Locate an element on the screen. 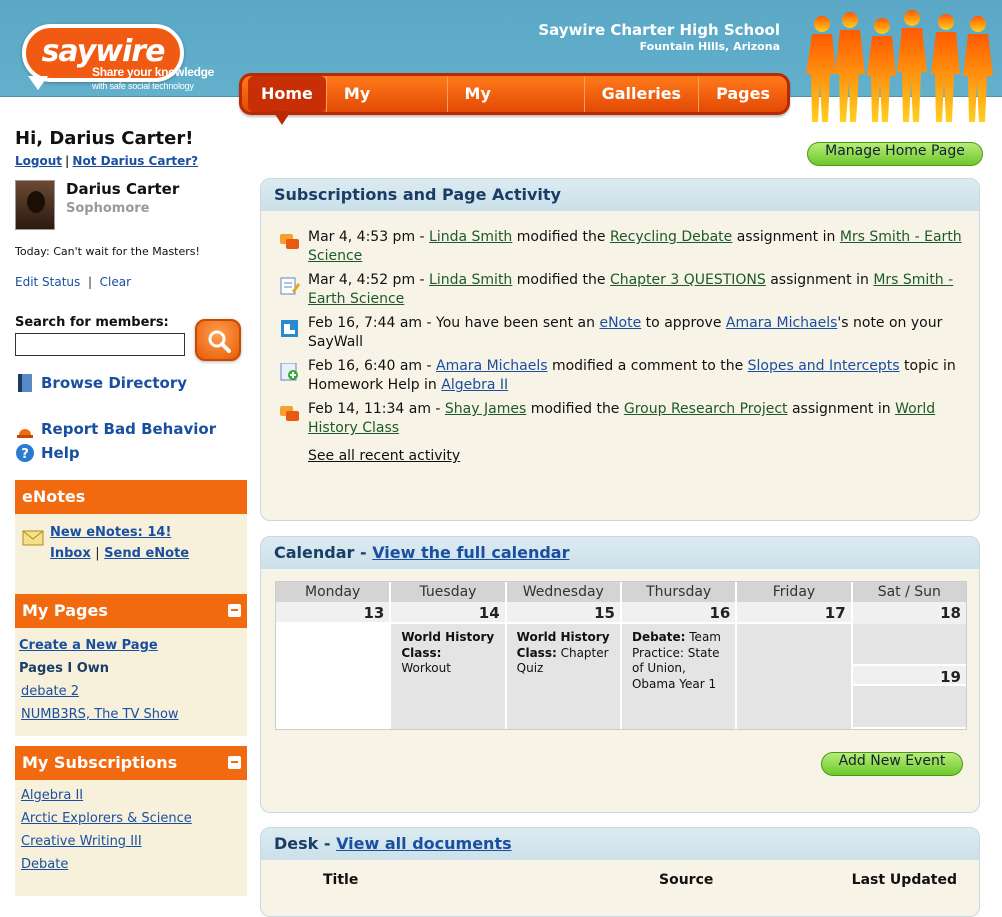 The height and width of the screenshot is (917, 1002). avatar is located at coordinates (35, 205).